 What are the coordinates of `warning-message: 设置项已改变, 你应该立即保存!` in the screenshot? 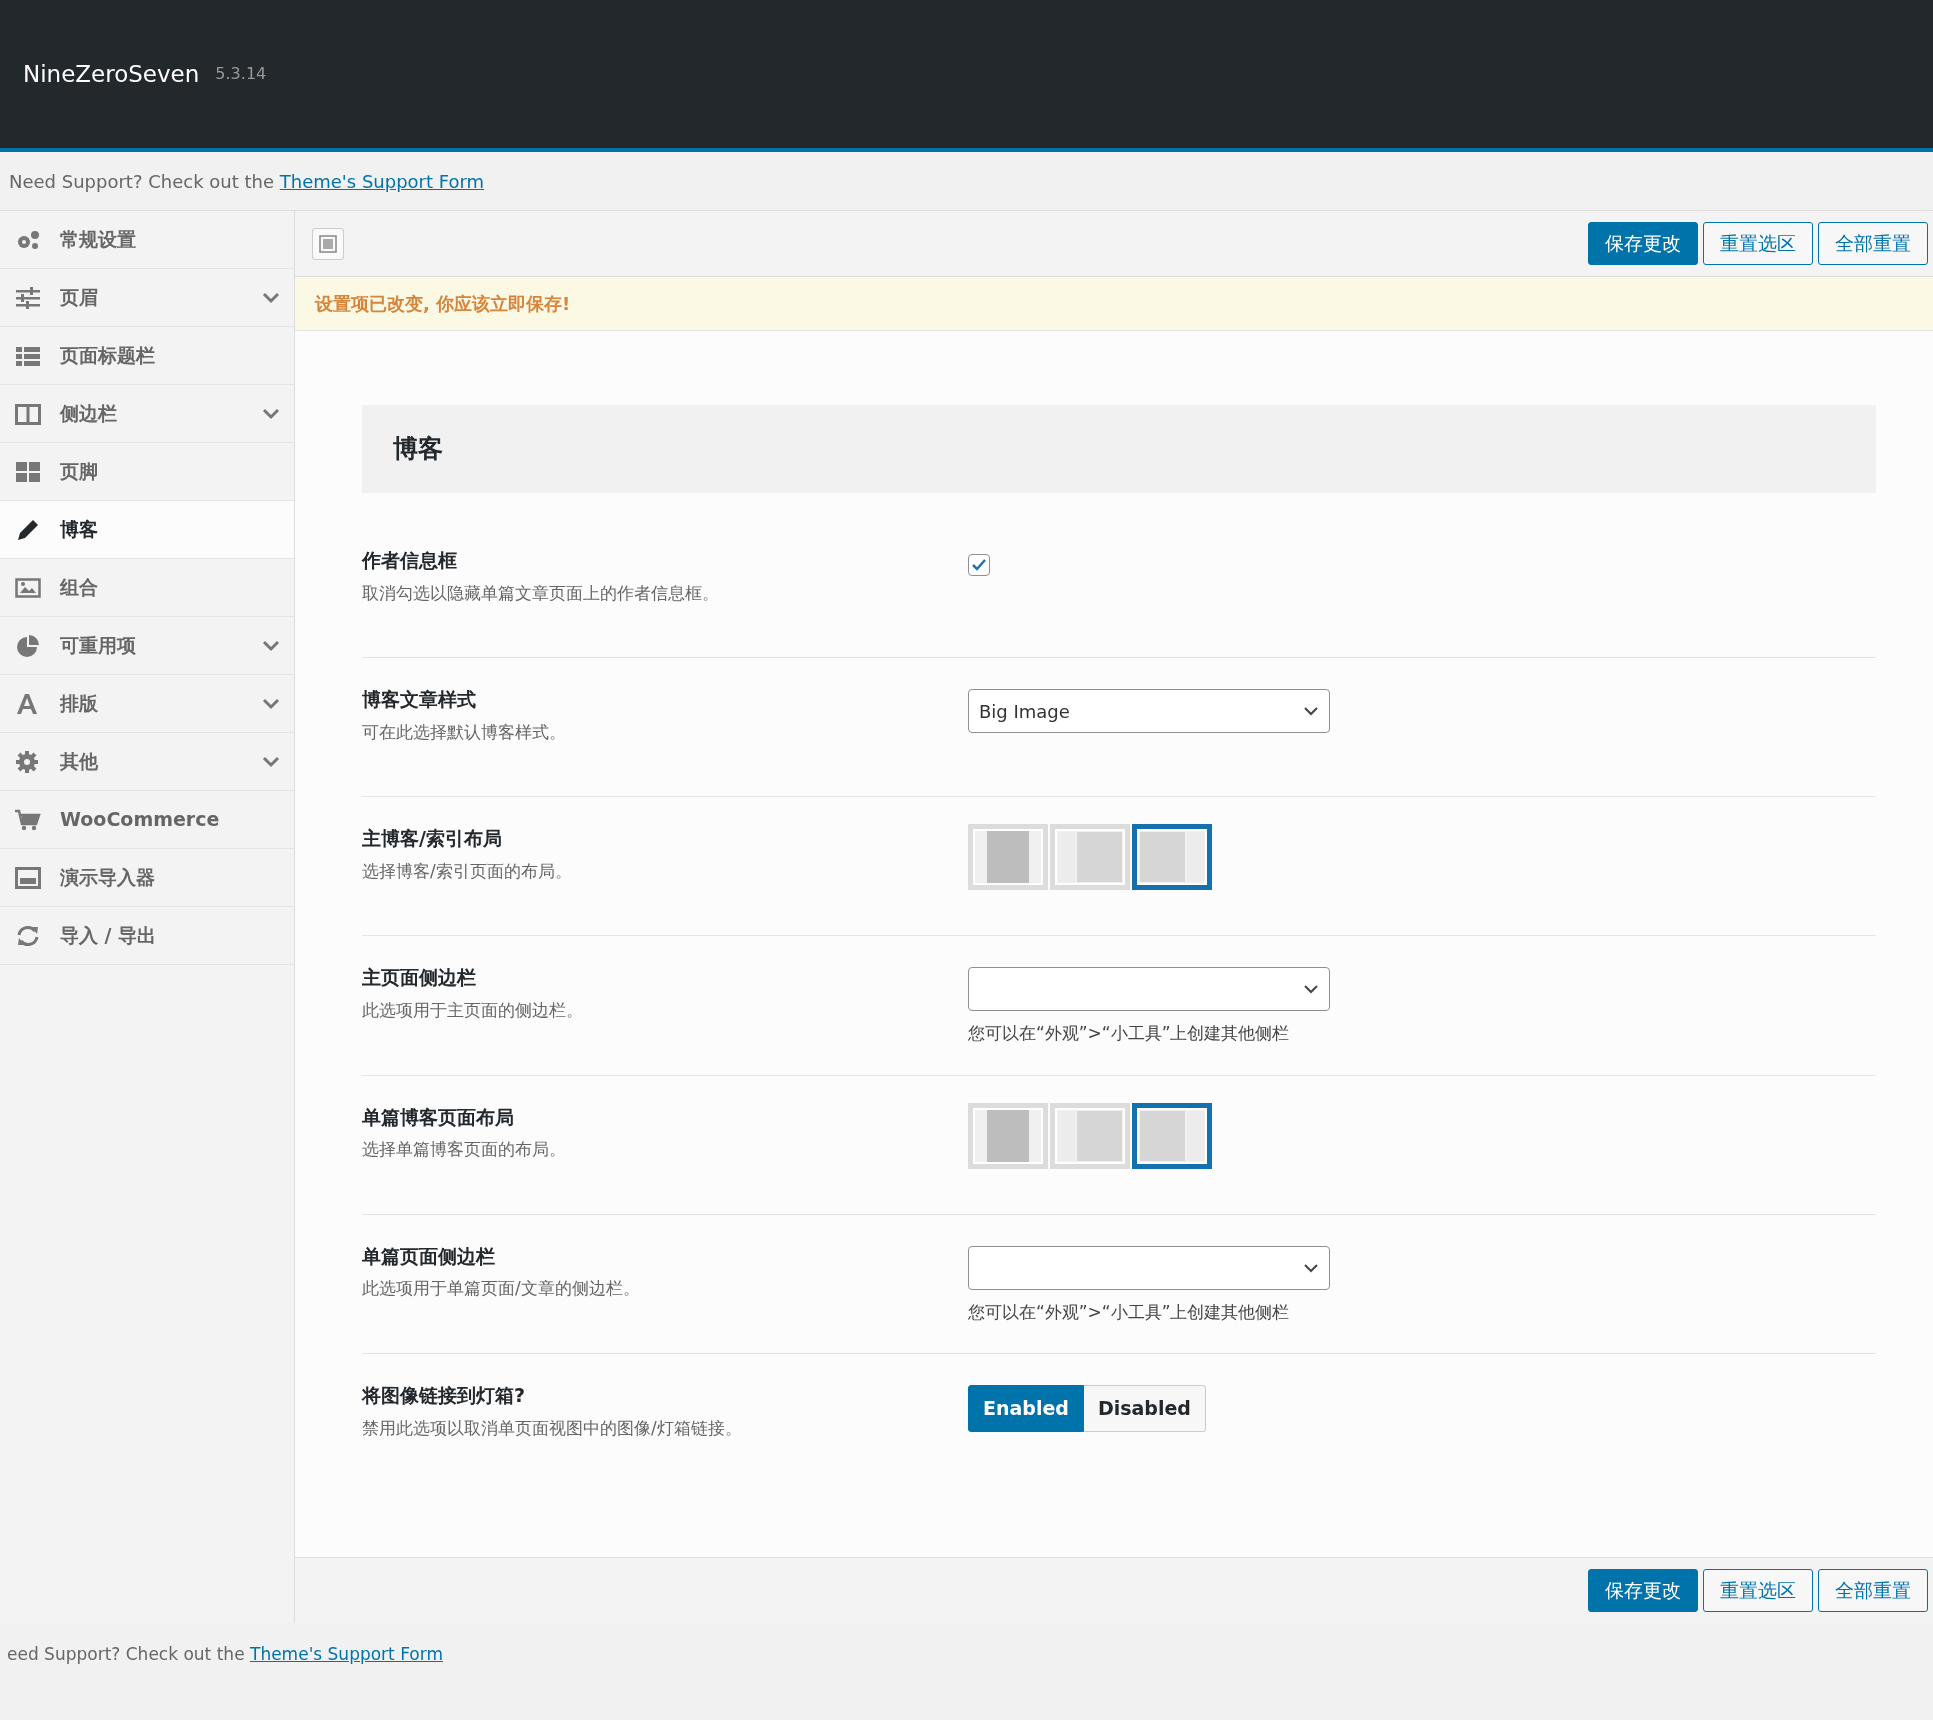 It's located at (443, 304).